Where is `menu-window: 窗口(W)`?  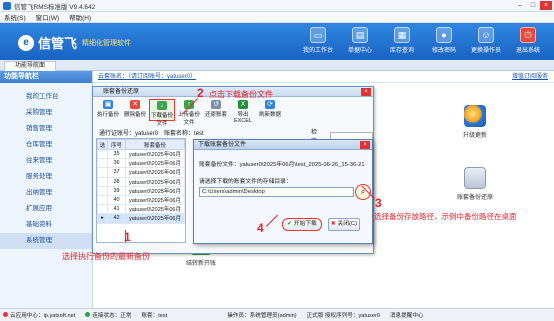 menu-window: 窗口(W) is located at coordinates (47, 17).